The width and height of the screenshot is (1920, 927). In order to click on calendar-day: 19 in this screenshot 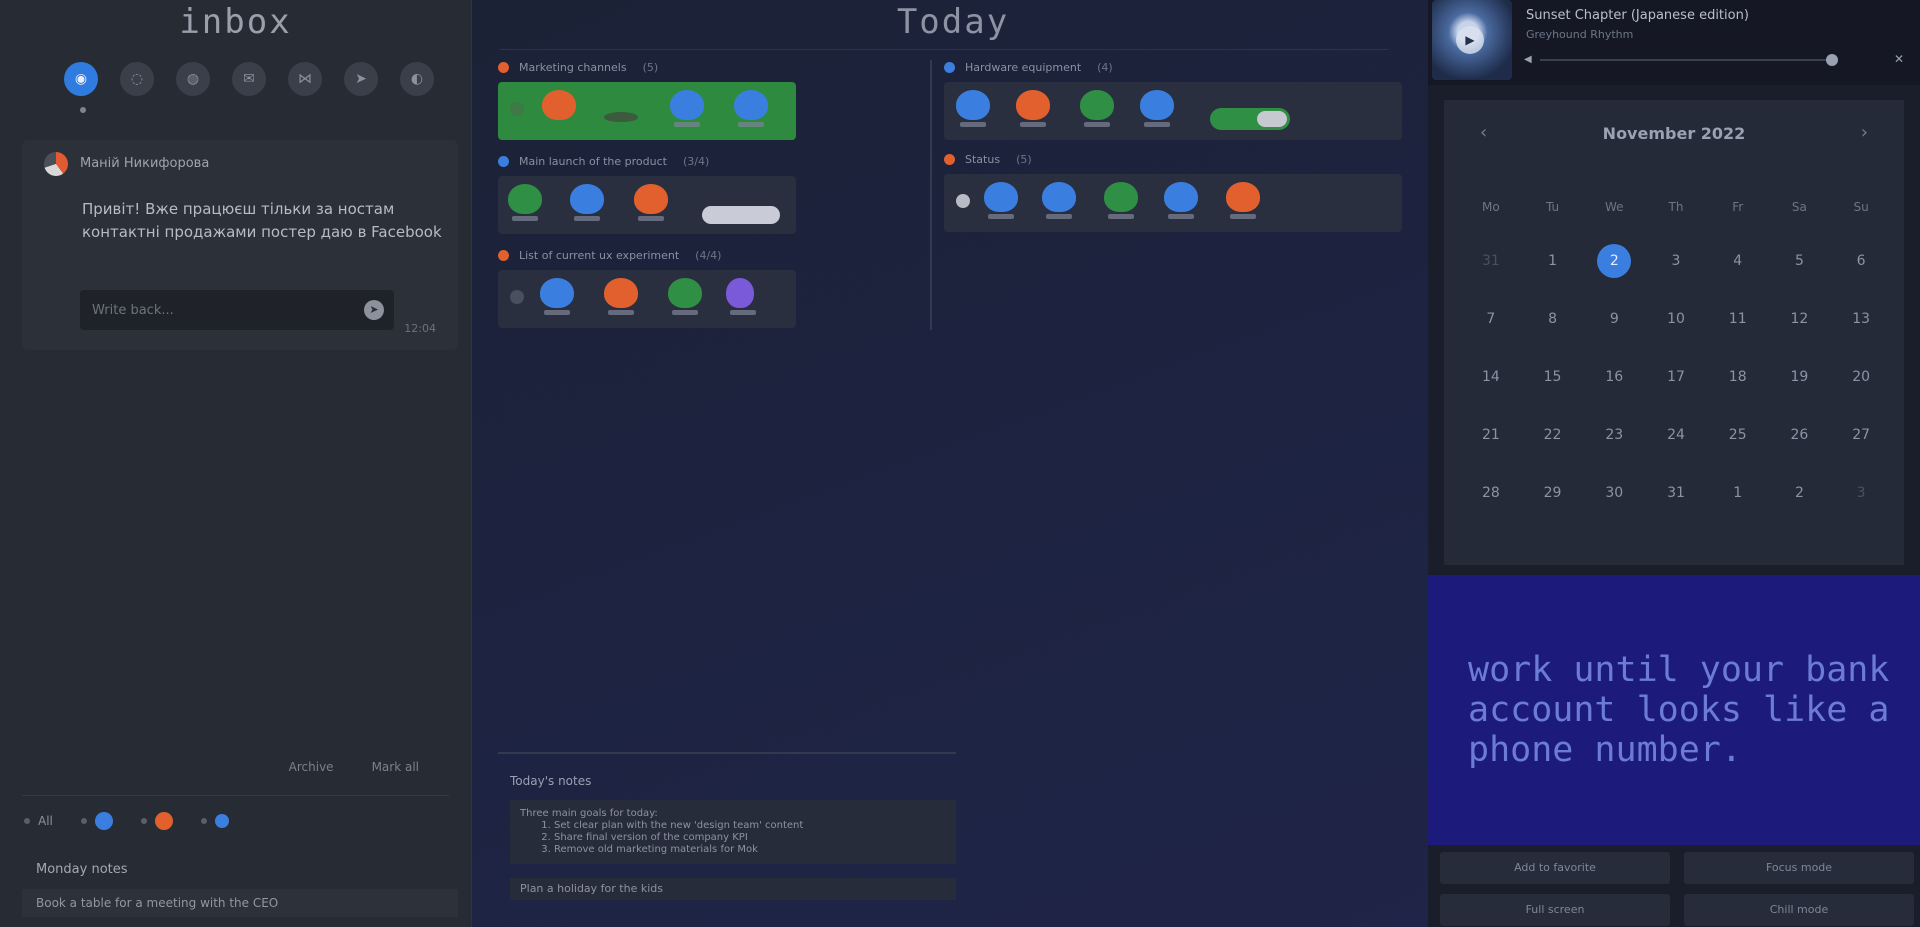, I will do `click(1800, 377)`.